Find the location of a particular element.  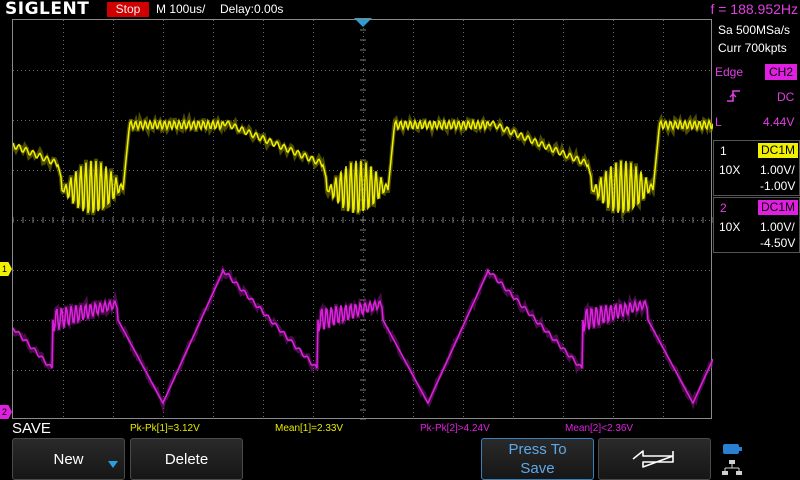

ch1-scale: 1.00V/ is located at coordinates (777, 170).